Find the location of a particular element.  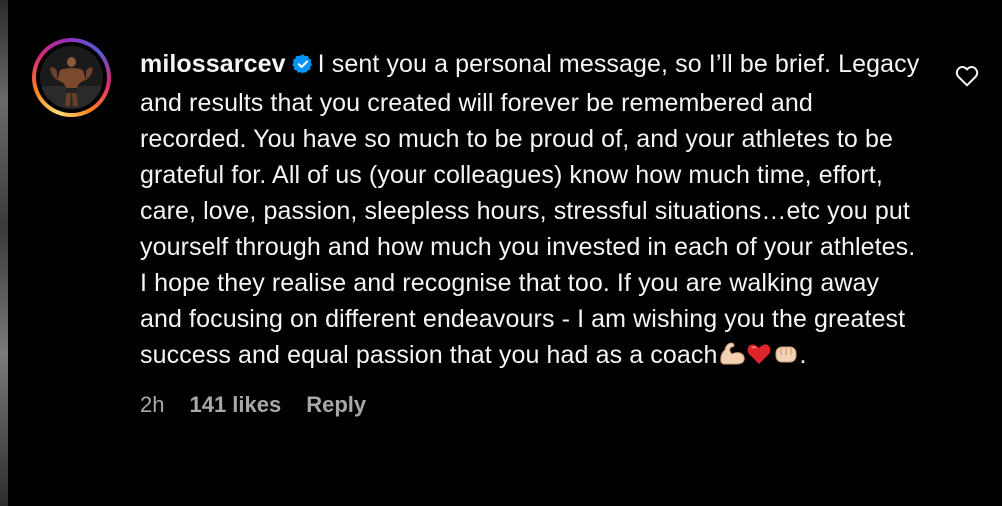

oncoming-fist-emoji is located at coordinates (786, 358).